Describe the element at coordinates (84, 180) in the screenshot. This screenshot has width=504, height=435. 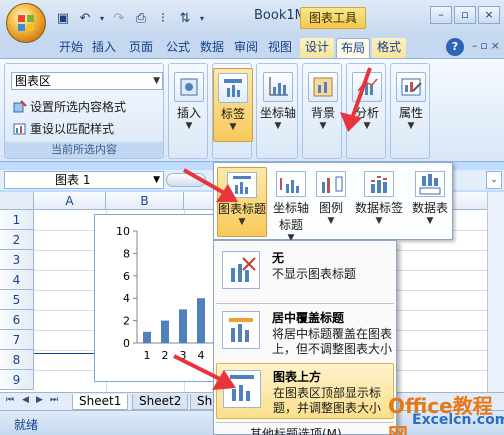
I see `name-box: 图表 1 ▼` at that location.